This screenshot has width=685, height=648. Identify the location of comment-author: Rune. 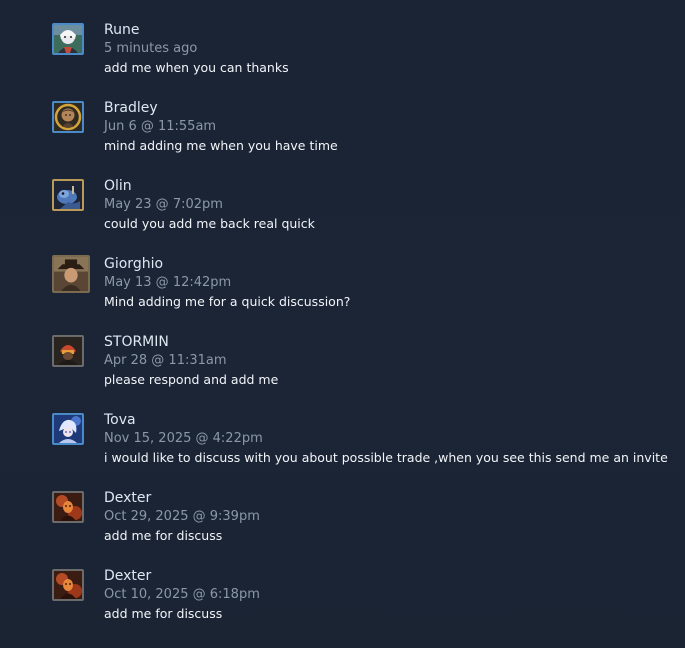
(121, 30).